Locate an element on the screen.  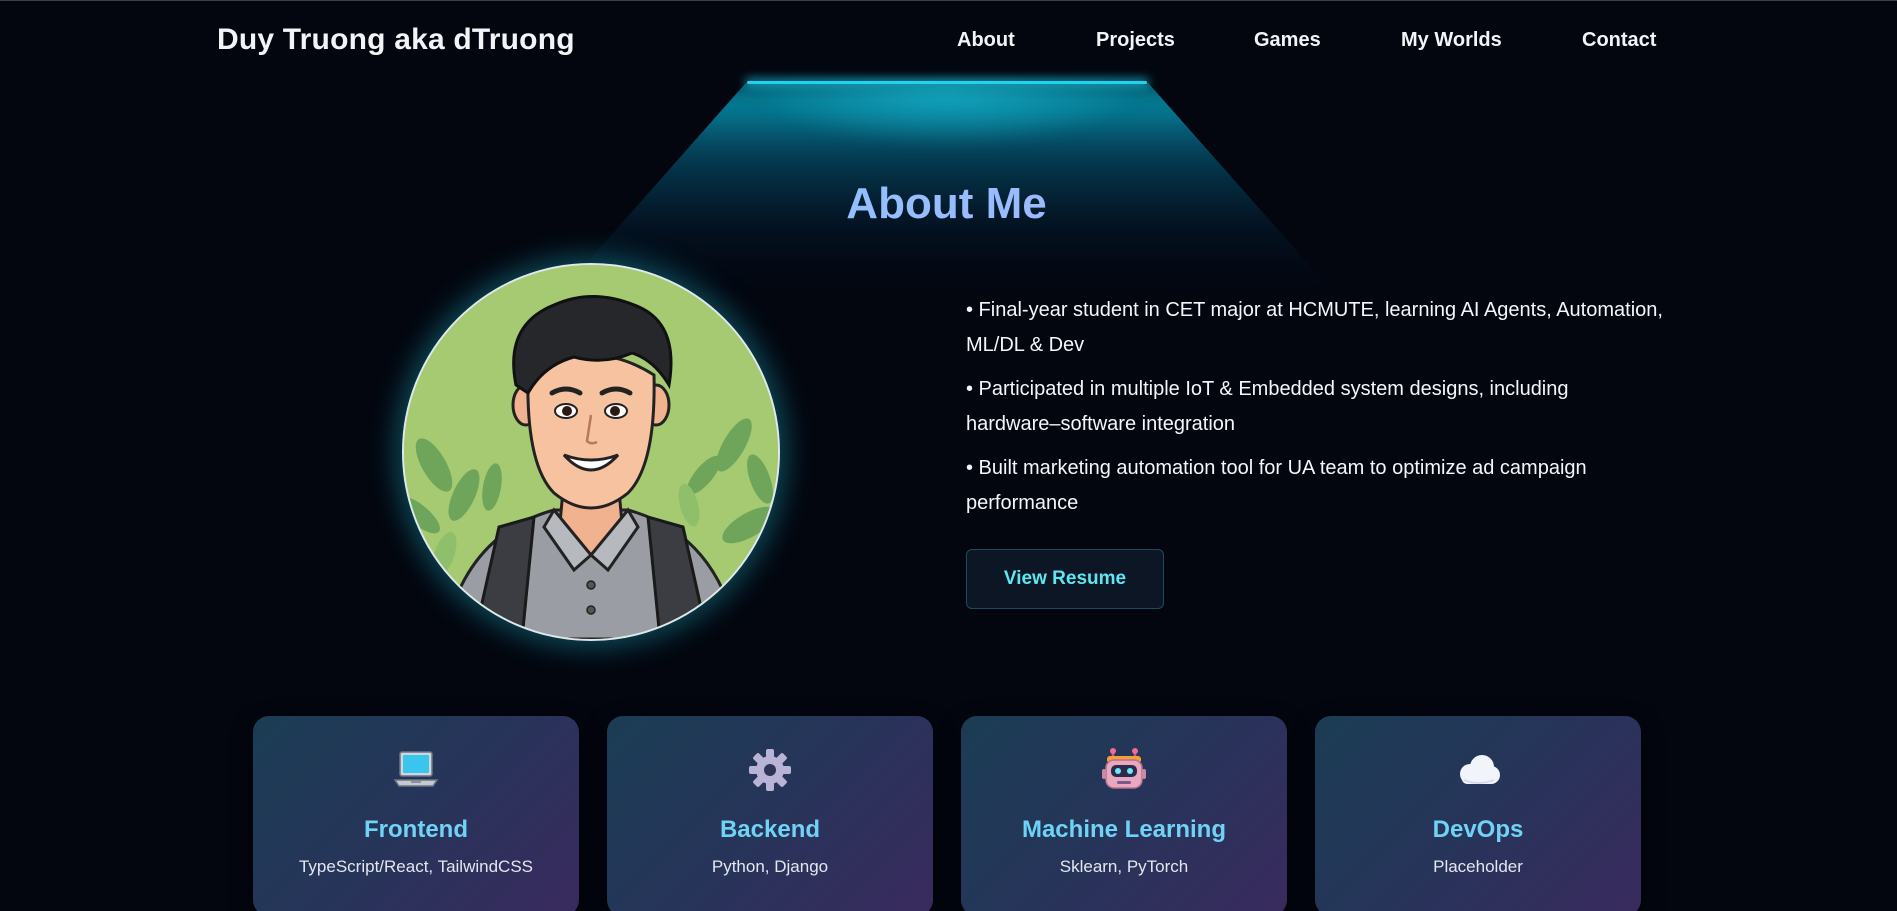
gear-icon is located at coordinates (770, 770).